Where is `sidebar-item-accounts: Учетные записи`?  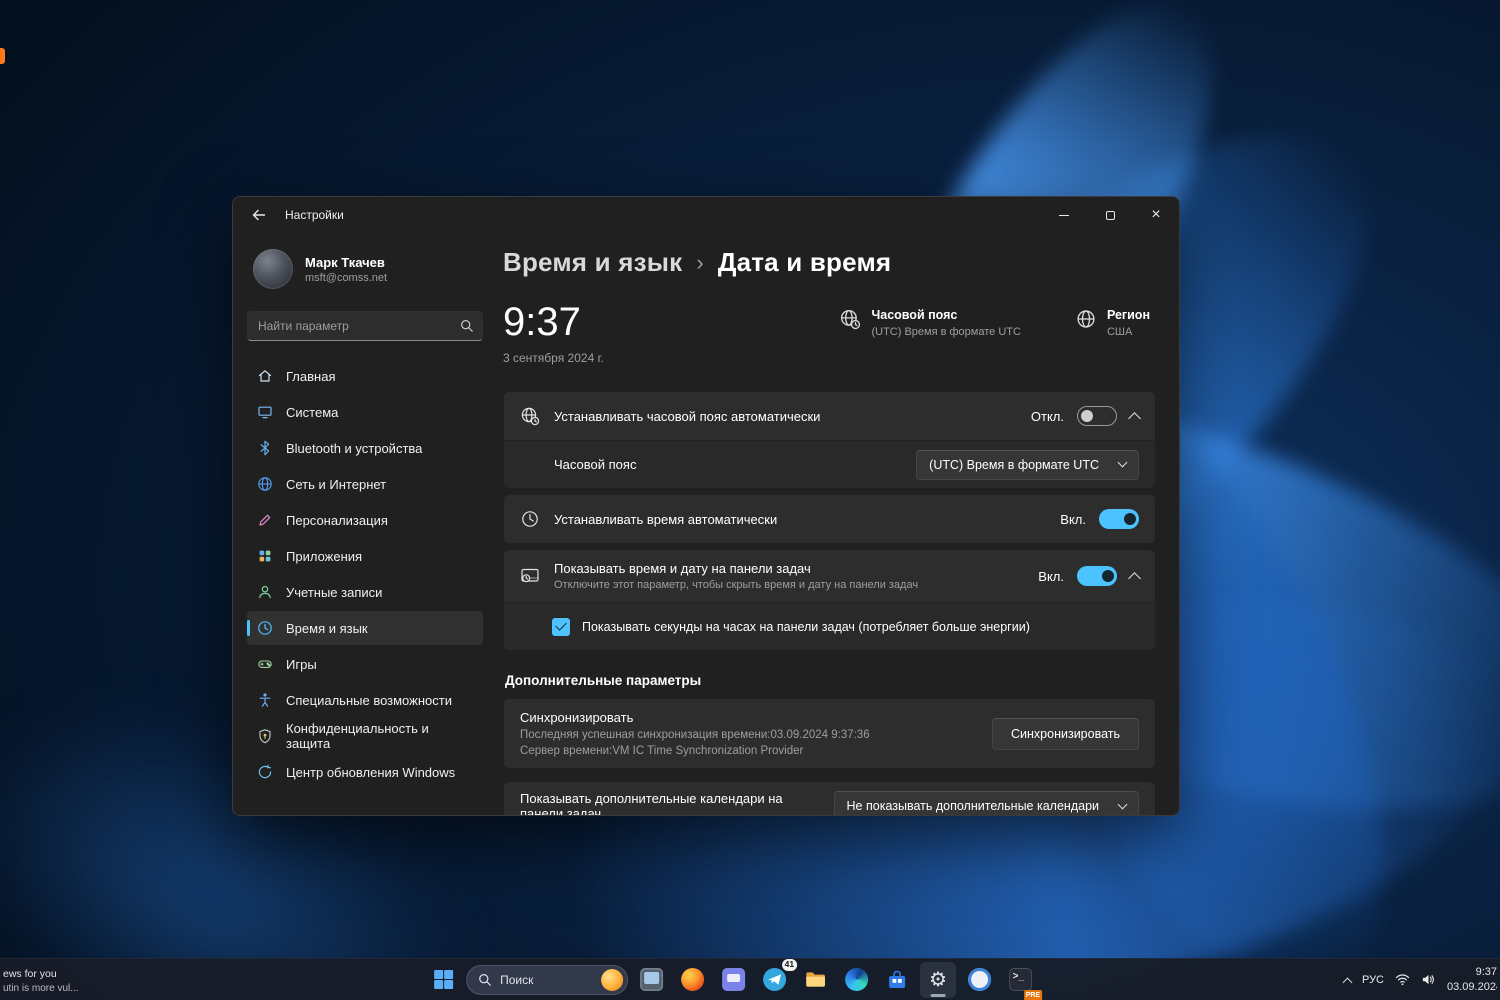 sidebar-item-accounts: Учетные записи is located at coordinates (365, 592).